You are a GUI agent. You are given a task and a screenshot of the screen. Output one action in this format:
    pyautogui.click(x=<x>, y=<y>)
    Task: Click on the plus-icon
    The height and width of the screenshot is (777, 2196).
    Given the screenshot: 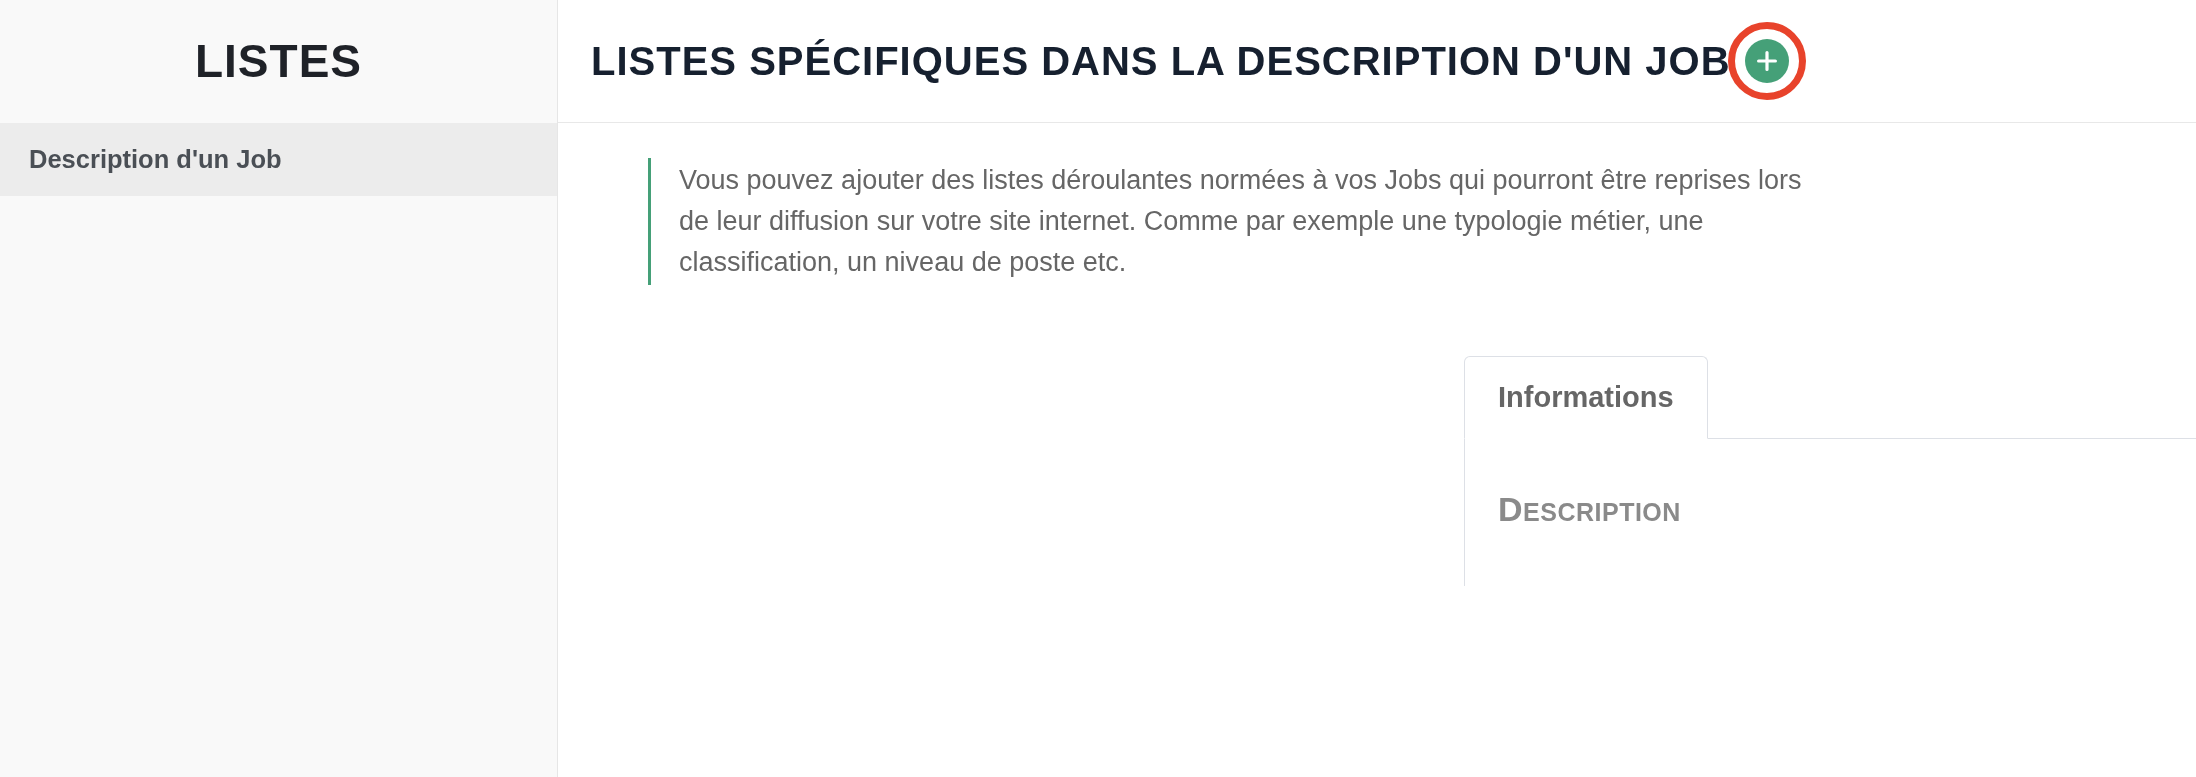 What is the action you would take?
    pyautogui.click(x=1766, y=61)
    